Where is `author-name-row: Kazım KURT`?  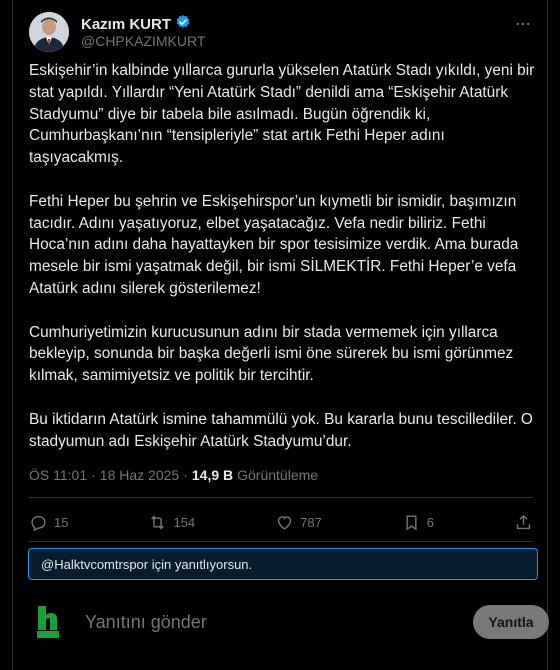
author-name-row: Kazım KURT is located at coordinates (136, 24).